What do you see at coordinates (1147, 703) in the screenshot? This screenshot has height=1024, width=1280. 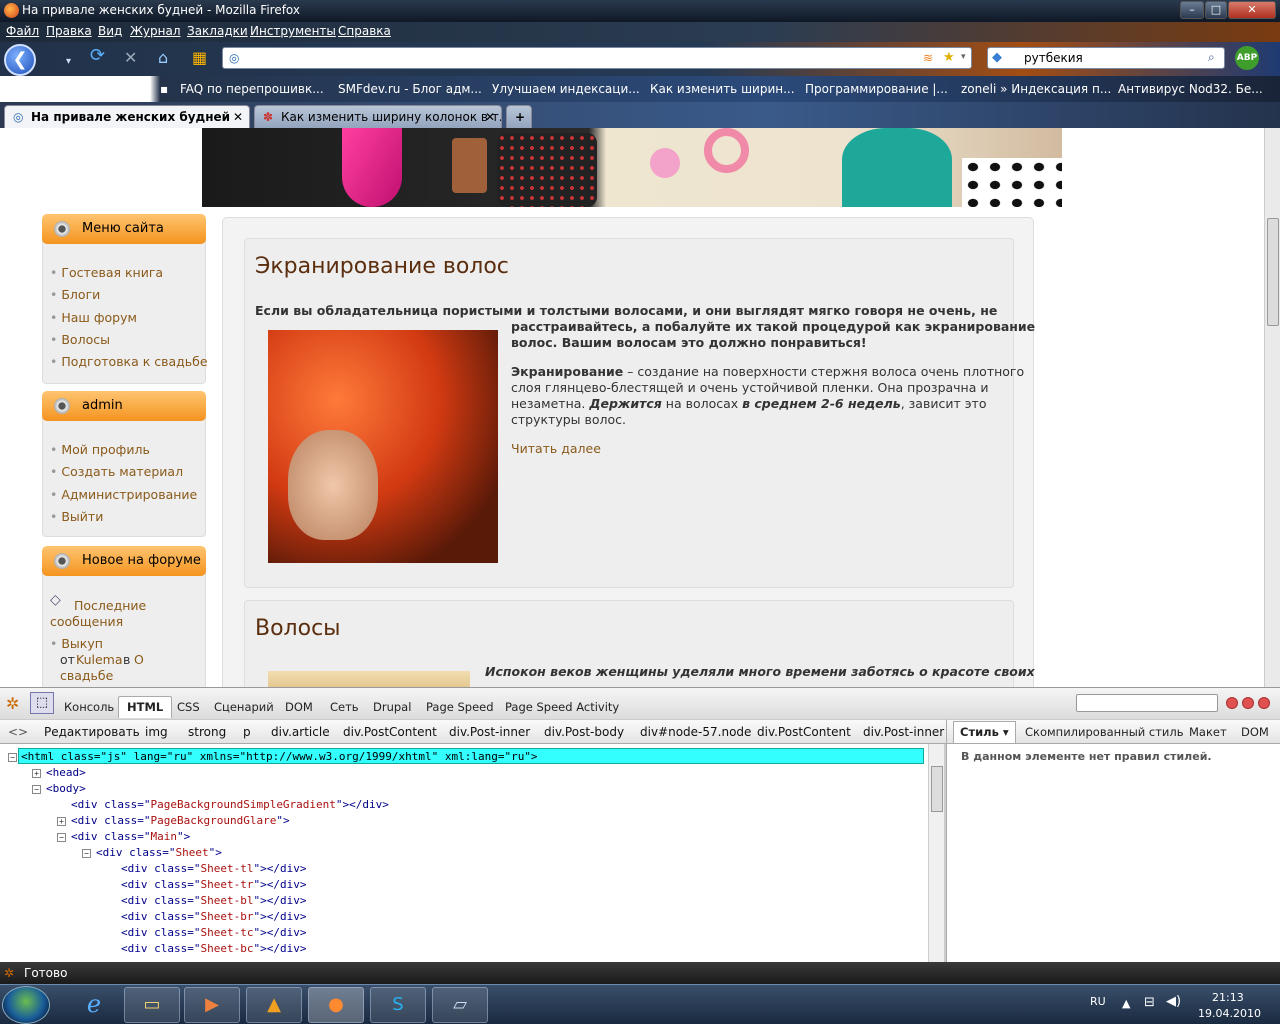 I see `firebug-search-input` at bounding box center [1147, 703].